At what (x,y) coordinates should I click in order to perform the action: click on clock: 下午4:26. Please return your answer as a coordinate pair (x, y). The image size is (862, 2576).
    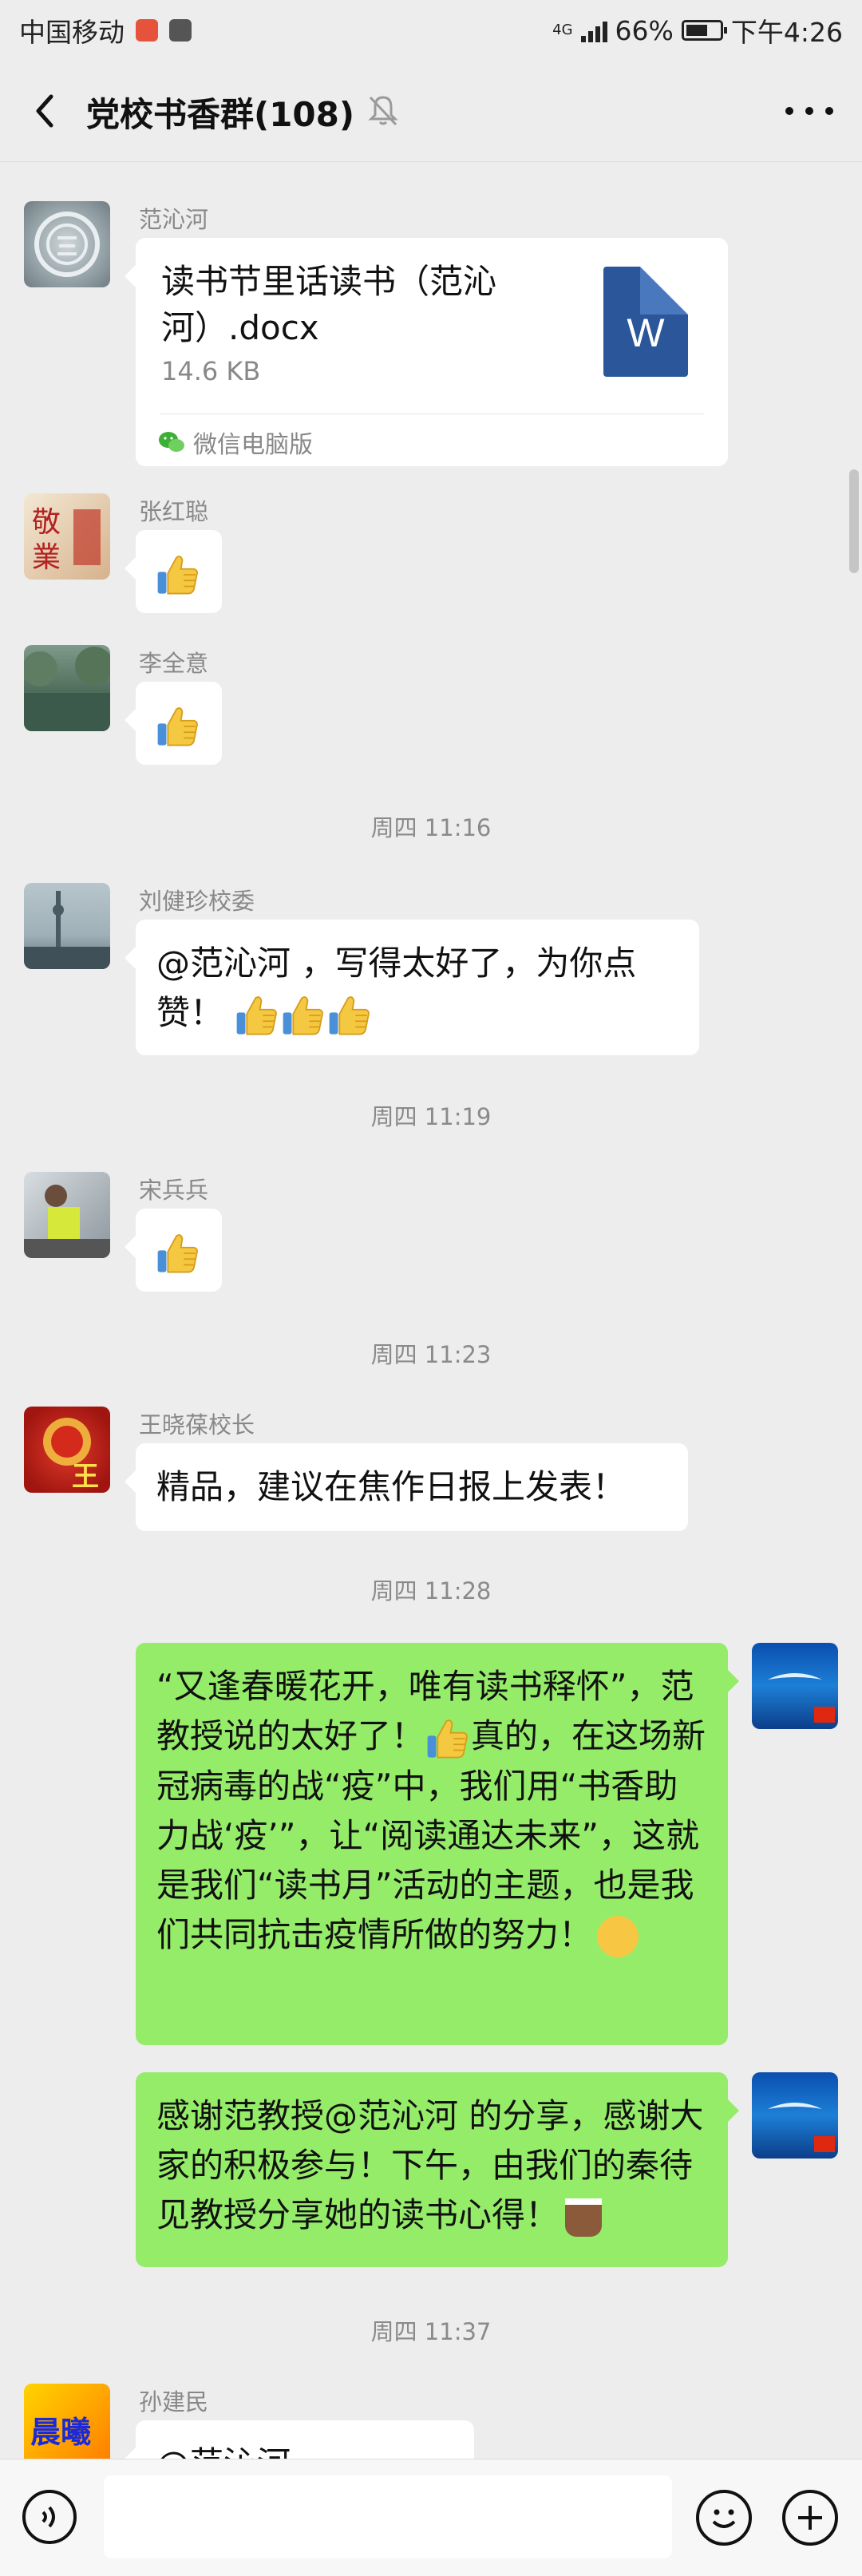
    Looking at the image, I should click on (786, 32).